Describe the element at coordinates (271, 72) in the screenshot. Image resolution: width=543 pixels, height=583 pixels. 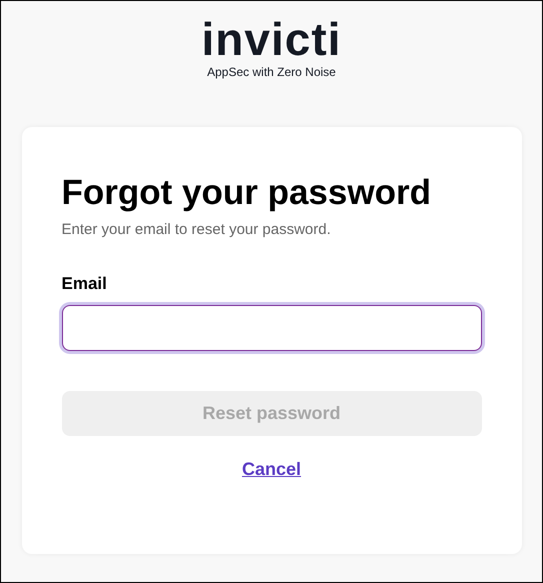
I see `logo-tagline: AppSec with Zero Noise` at that location.